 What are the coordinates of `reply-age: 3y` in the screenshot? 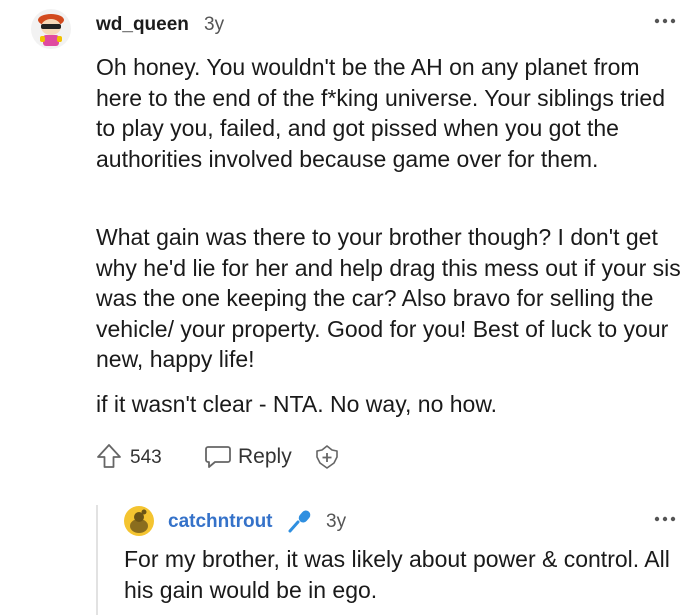 It's located at (336, 521).